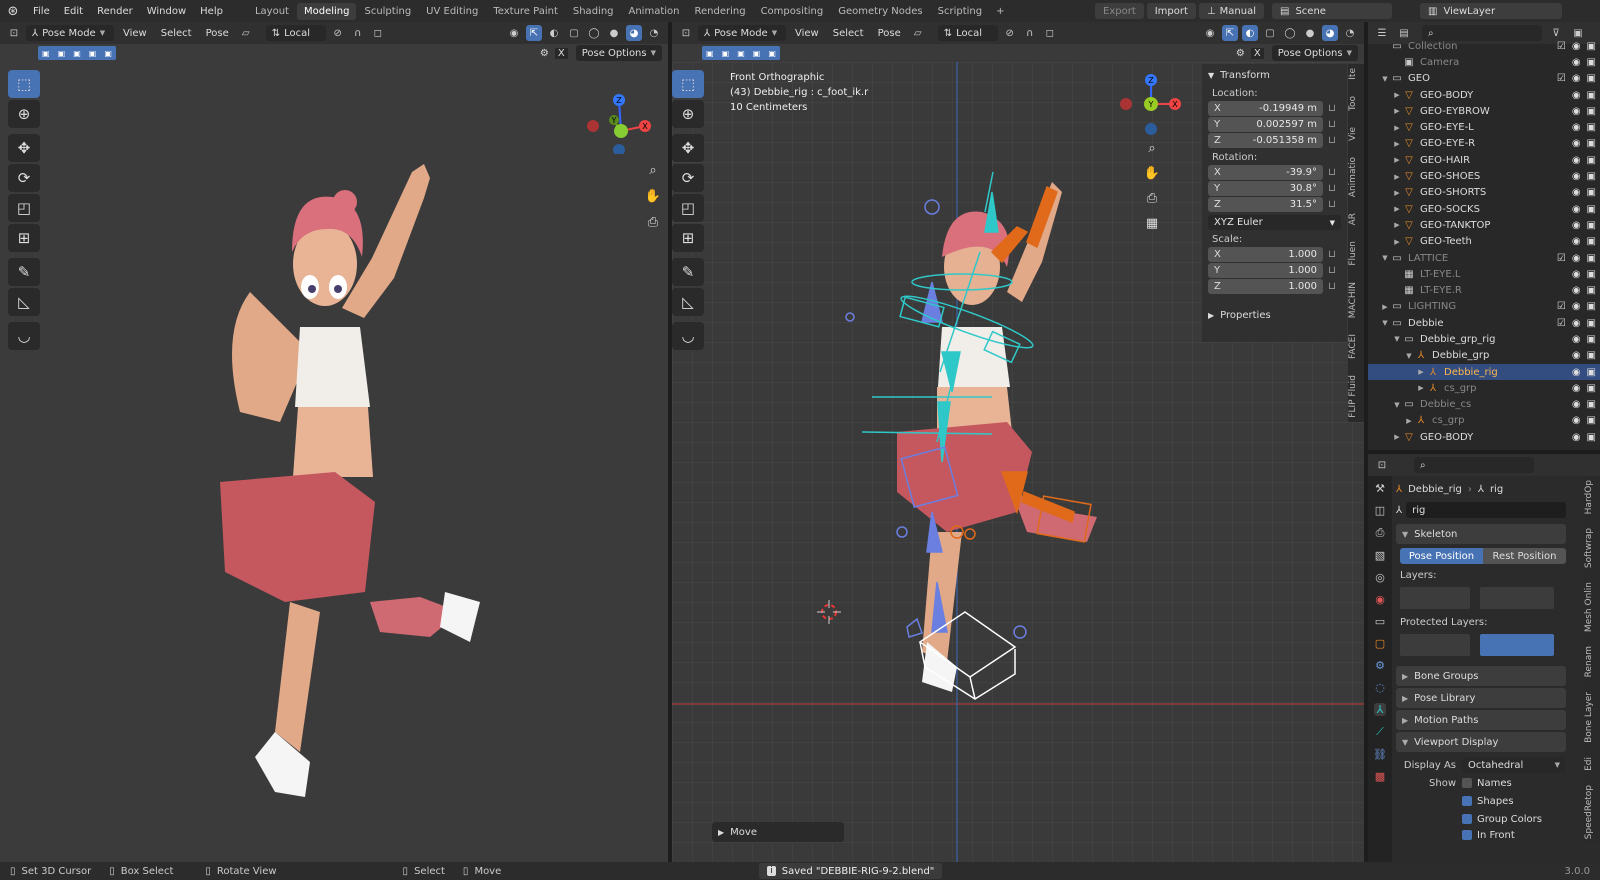 Image resolution: width=1600 pixels, height=880 pixels. Describe the element at coordinates (688, 238) in the screenshot. I see `transform-tool-icon: ⊞` at that location.